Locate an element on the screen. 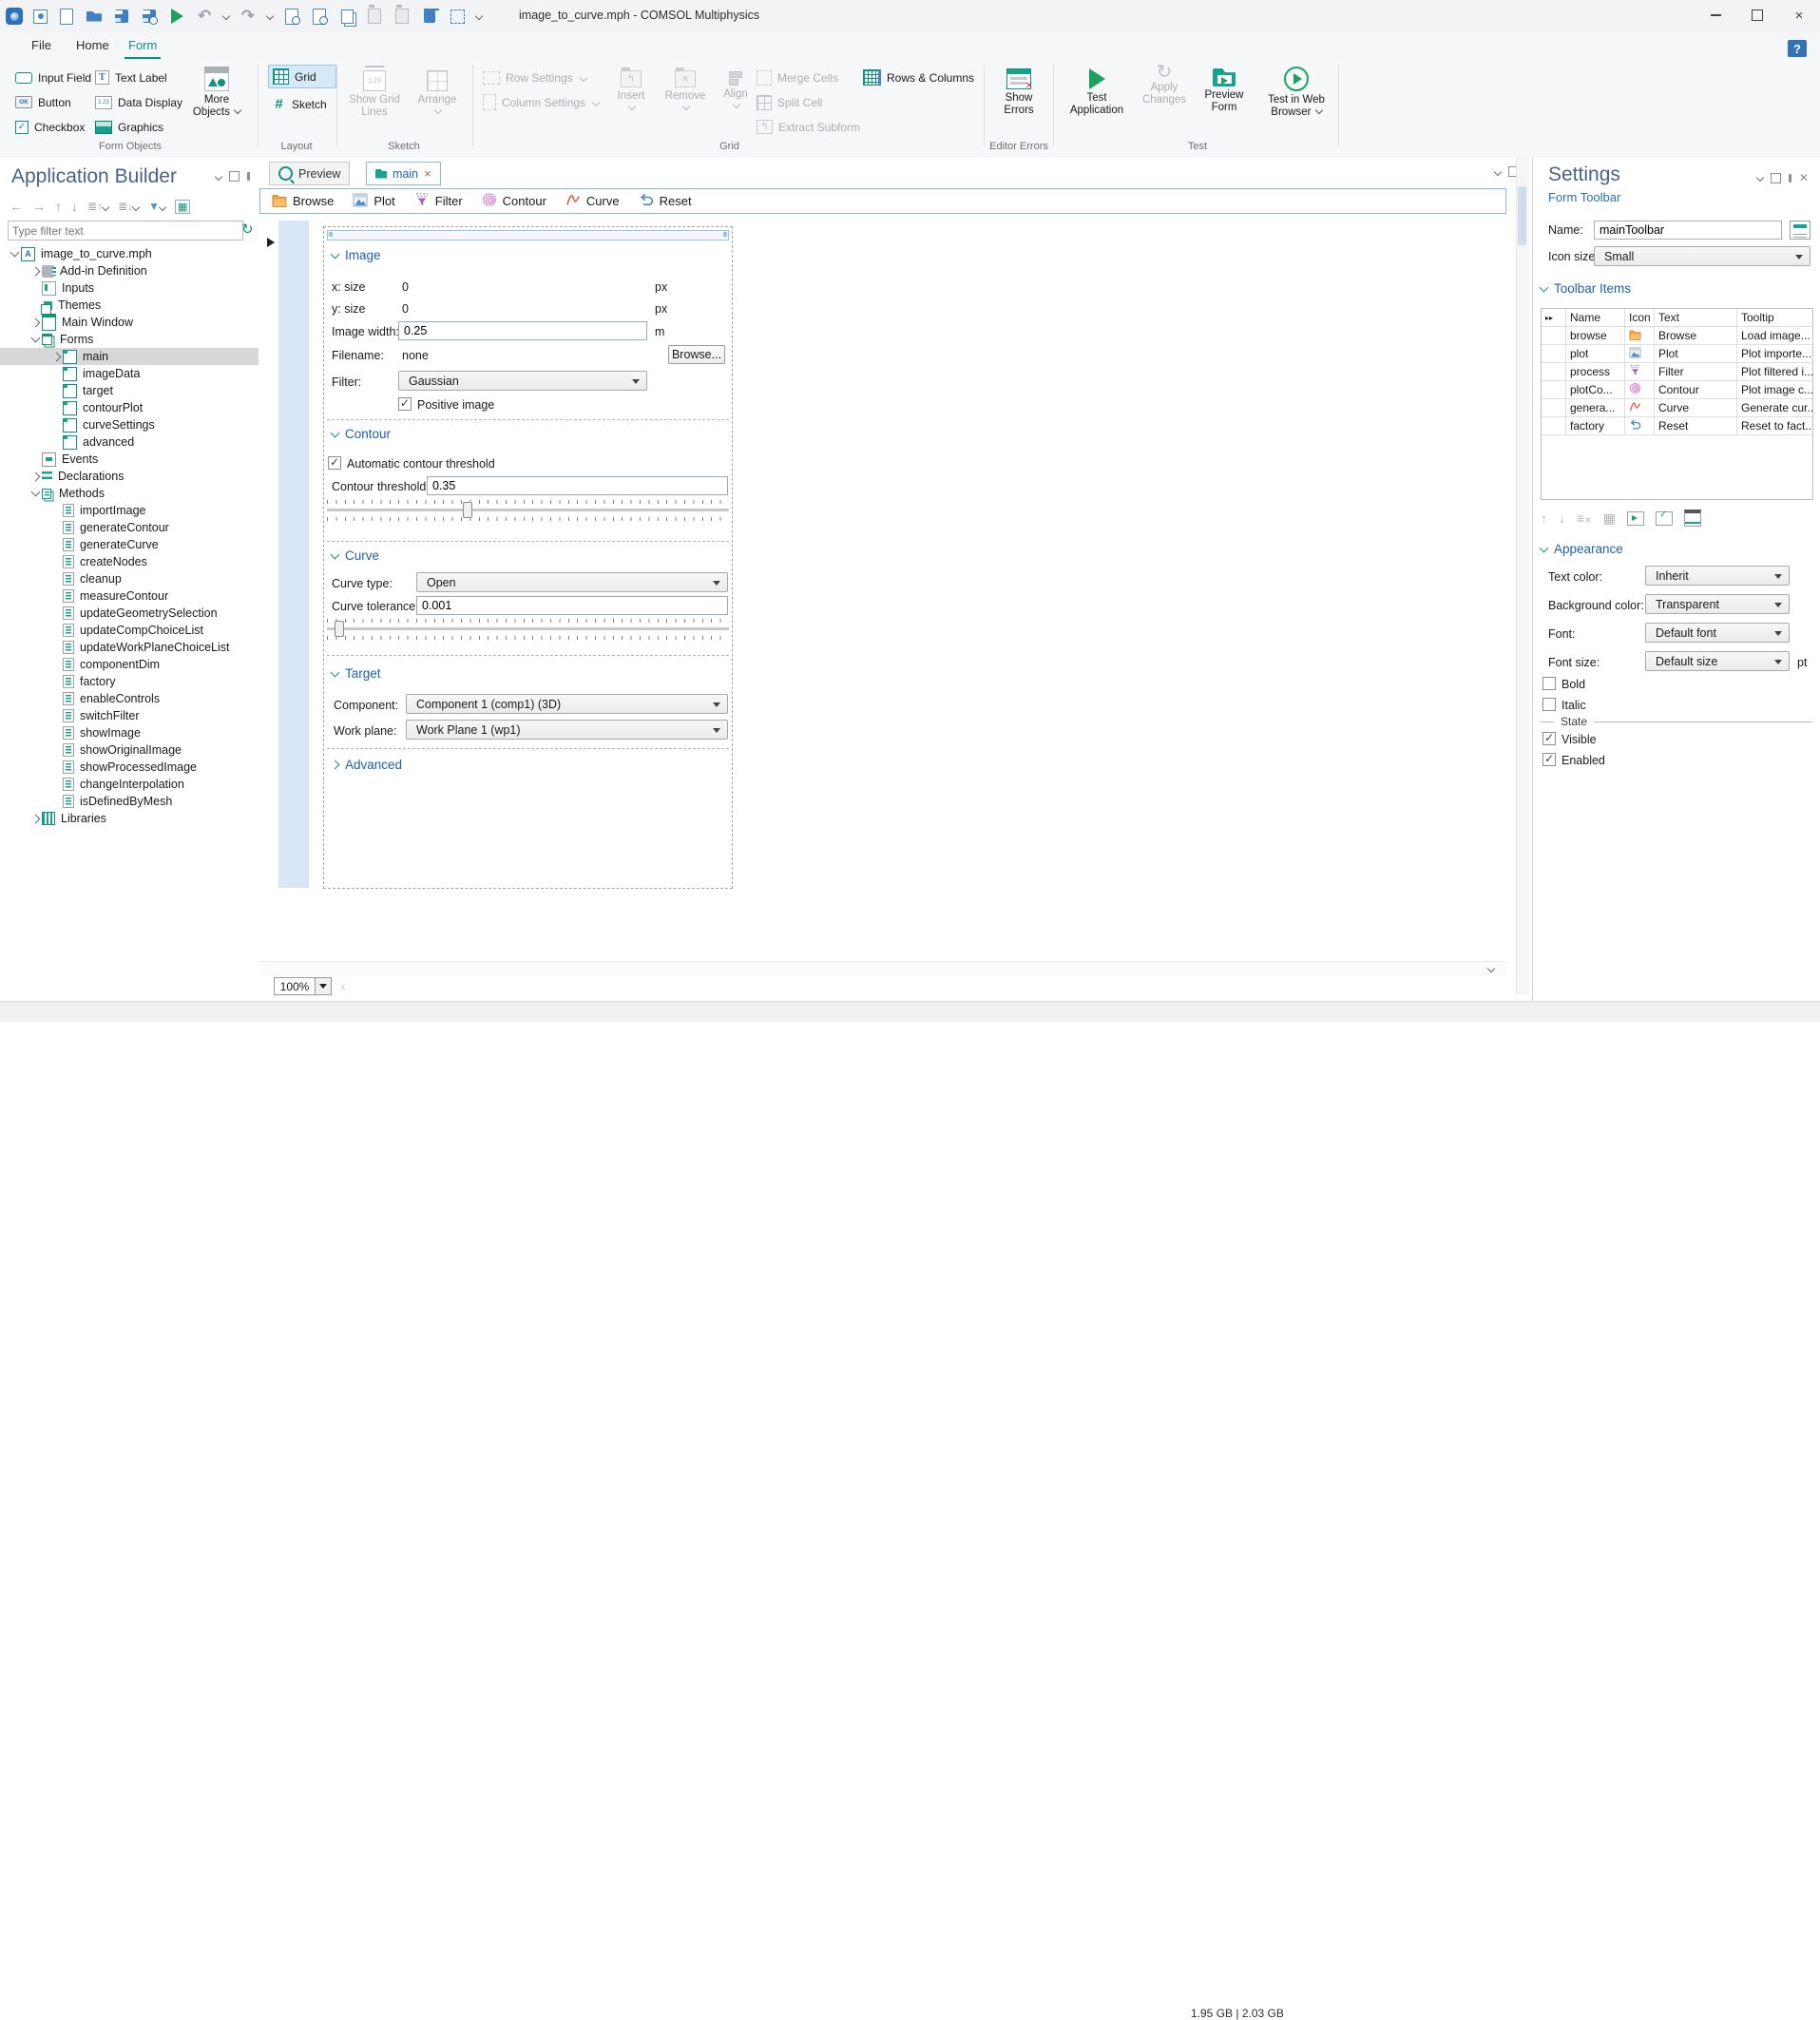 The height and width of the screenshot is (2020, 1820). curve-tolerance-input is located at coordinates (572, 605).